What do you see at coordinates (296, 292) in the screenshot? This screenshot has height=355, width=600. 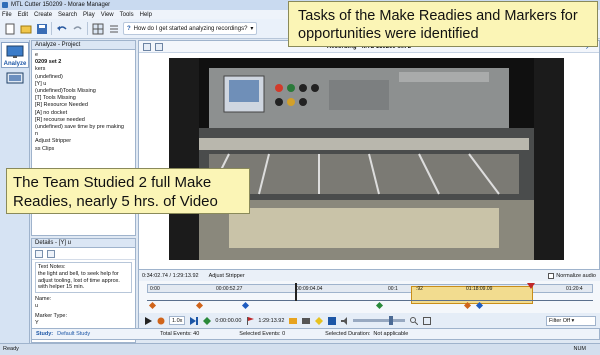 I see `playhead` at bounding box center [296, 292].